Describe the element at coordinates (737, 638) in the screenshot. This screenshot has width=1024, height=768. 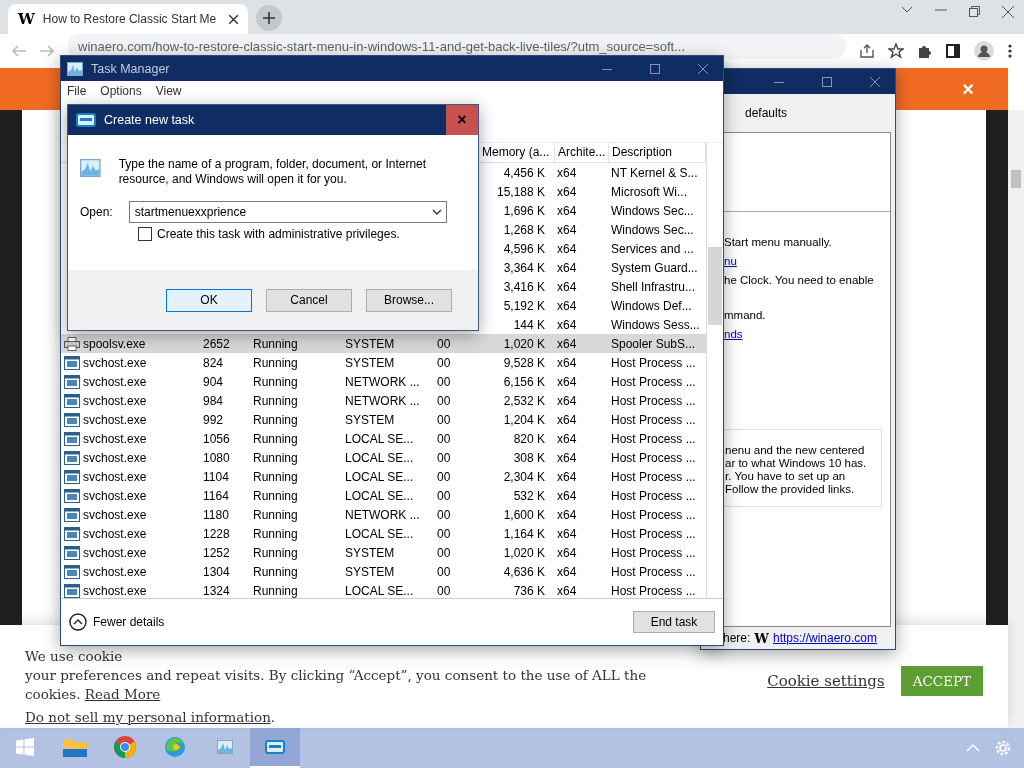
I see `footer-label: here:` at that location.